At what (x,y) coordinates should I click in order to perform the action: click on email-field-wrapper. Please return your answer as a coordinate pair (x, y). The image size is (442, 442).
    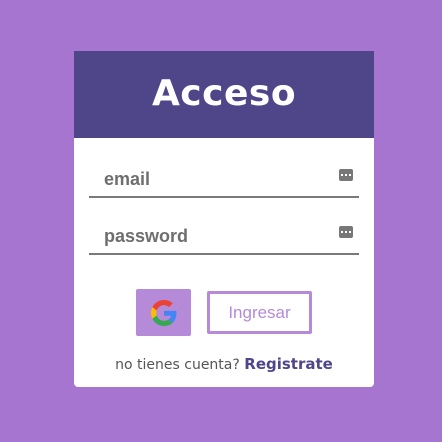
    Looking at the image, I should click on (224, 180).